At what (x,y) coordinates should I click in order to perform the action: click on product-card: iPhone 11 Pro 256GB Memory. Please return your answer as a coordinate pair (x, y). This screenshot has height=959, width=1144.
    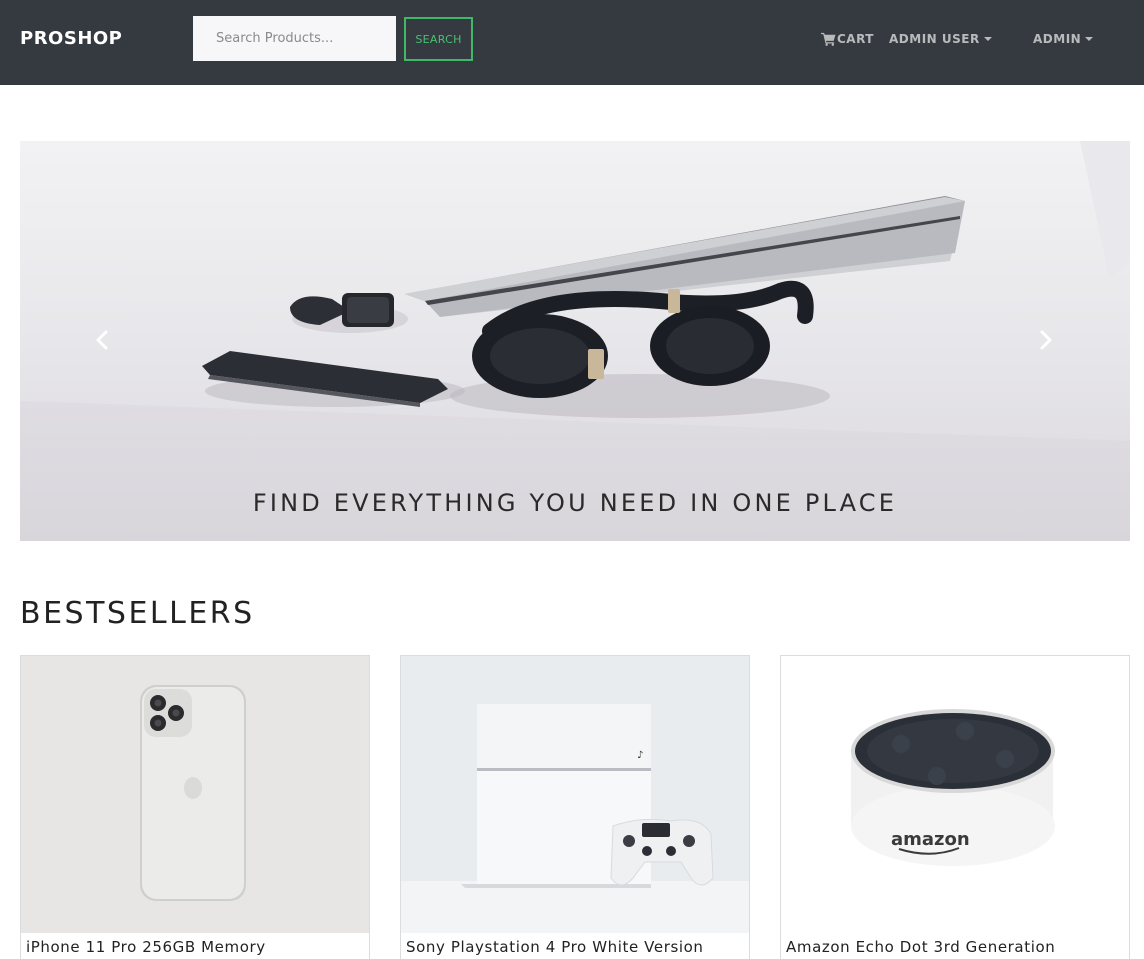
    Looking at the image, I should click on (195, 807).